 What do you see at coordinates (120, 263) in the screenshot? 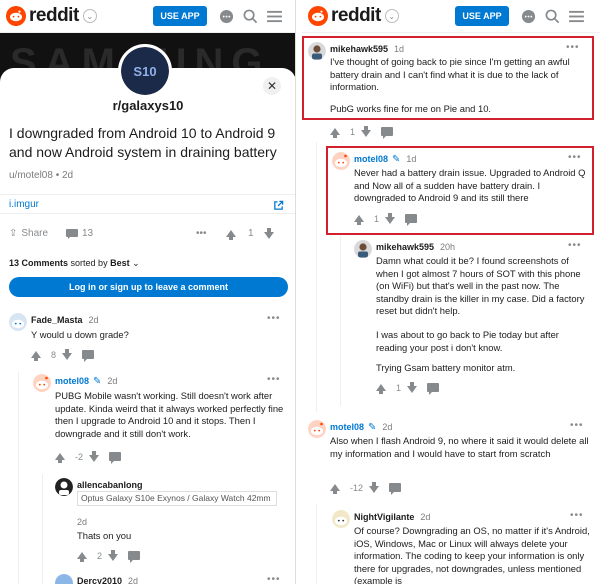
I see `sort-dropdown: Best` at bounding box center [120, 263].